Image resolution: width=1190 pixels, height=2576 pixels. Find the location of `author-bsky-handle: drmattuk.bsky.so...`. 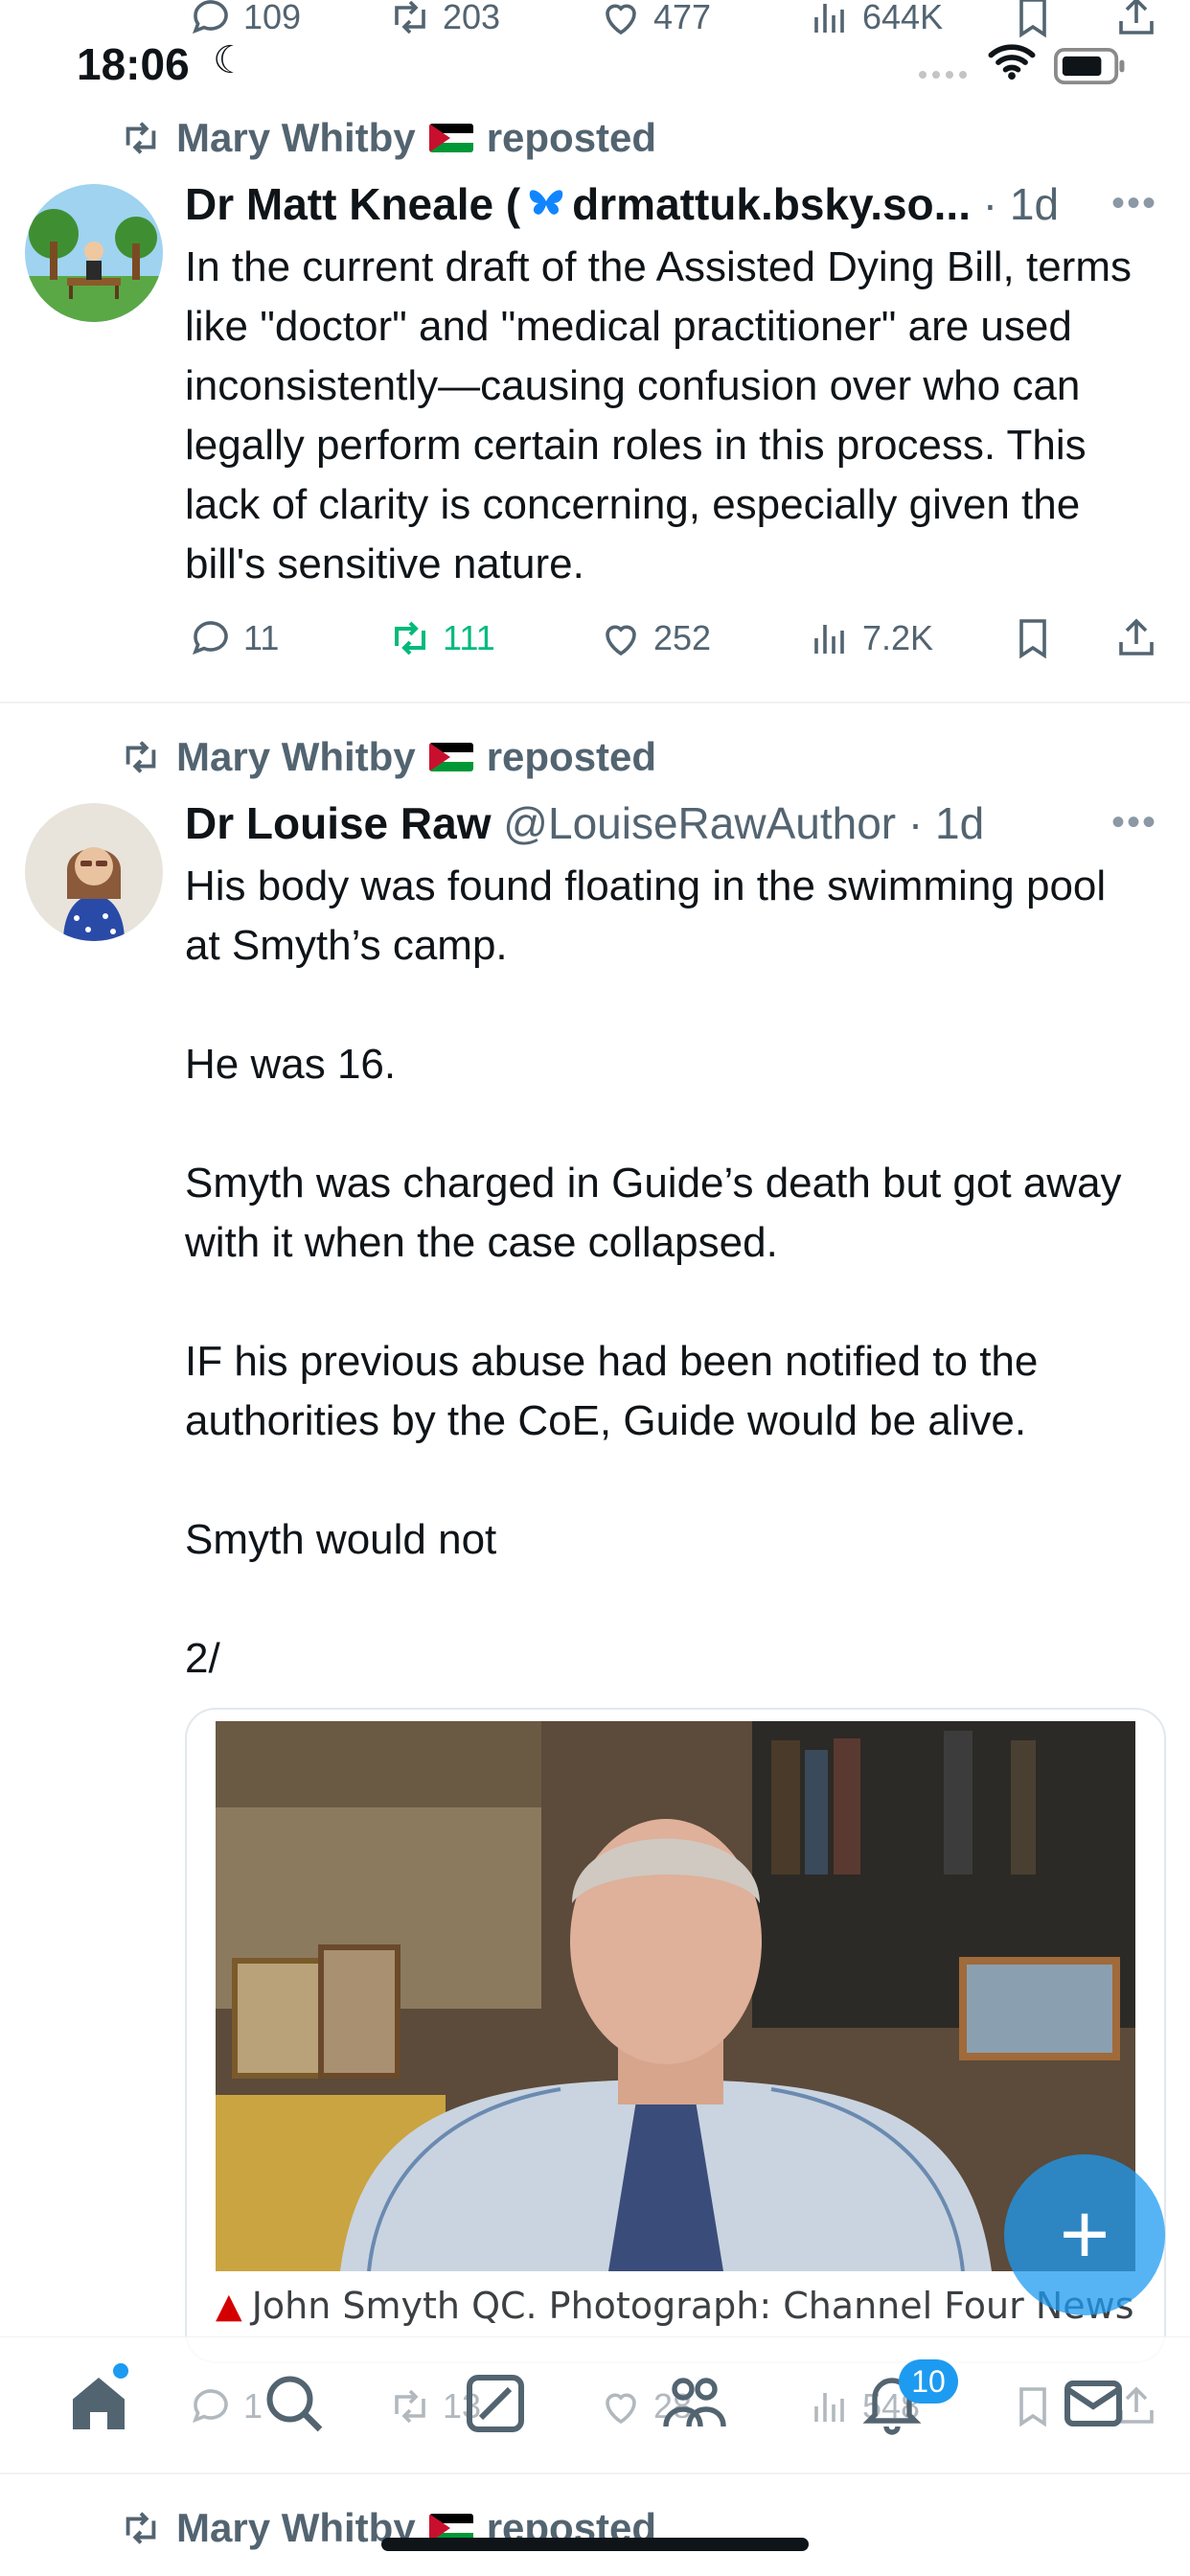

author-bsky-handle: drmattuk.bsky.so... is located at coordinates (772, 204).